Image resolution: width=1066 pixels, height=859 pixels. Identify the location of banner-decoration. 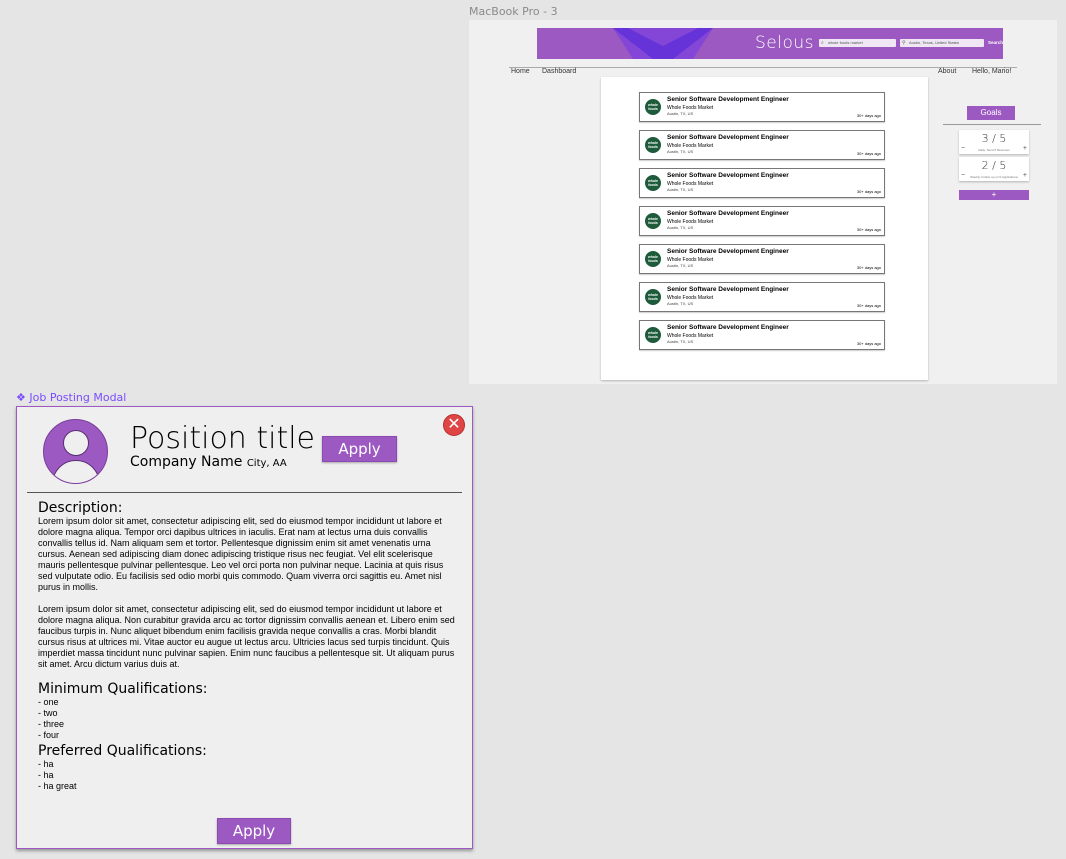
(663, 43).